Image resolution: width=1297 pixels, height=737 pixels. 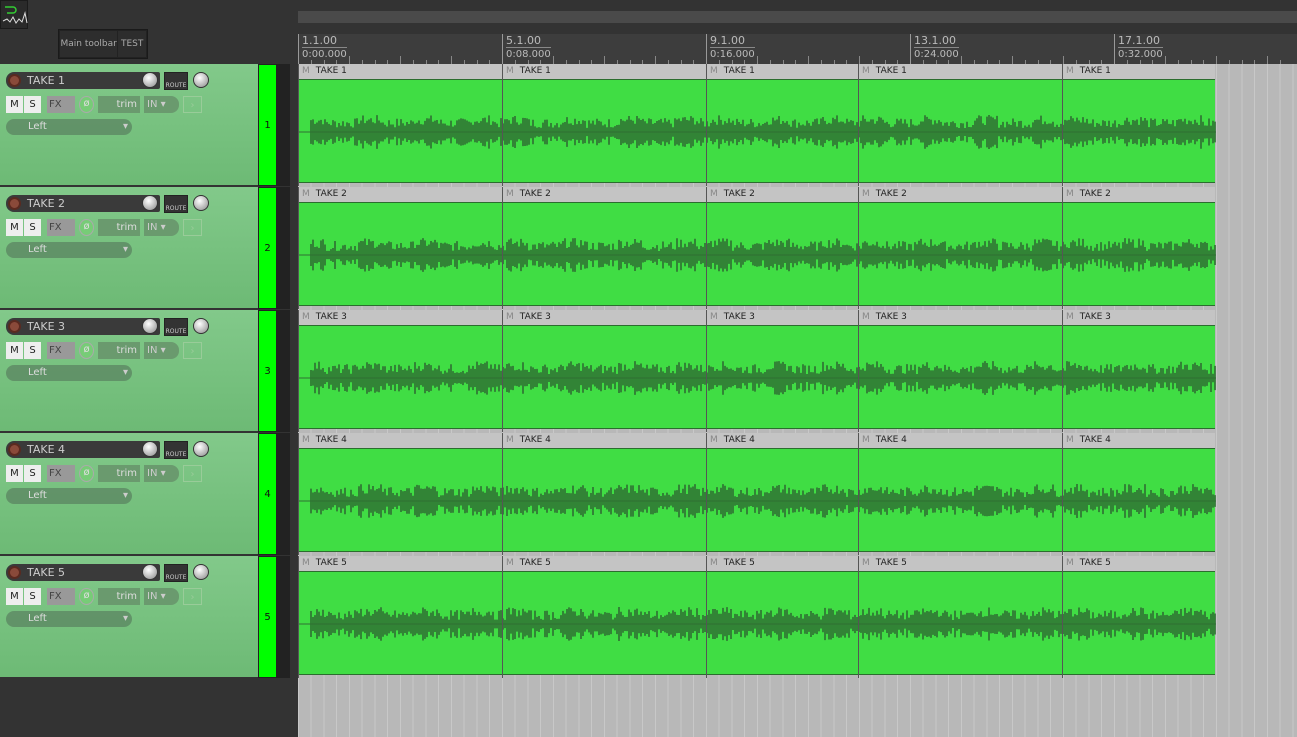 What do you see at coordinates (14, 14) in the screenshot?
I see `reaper-logo-icon` at bounding box center [14, 14].